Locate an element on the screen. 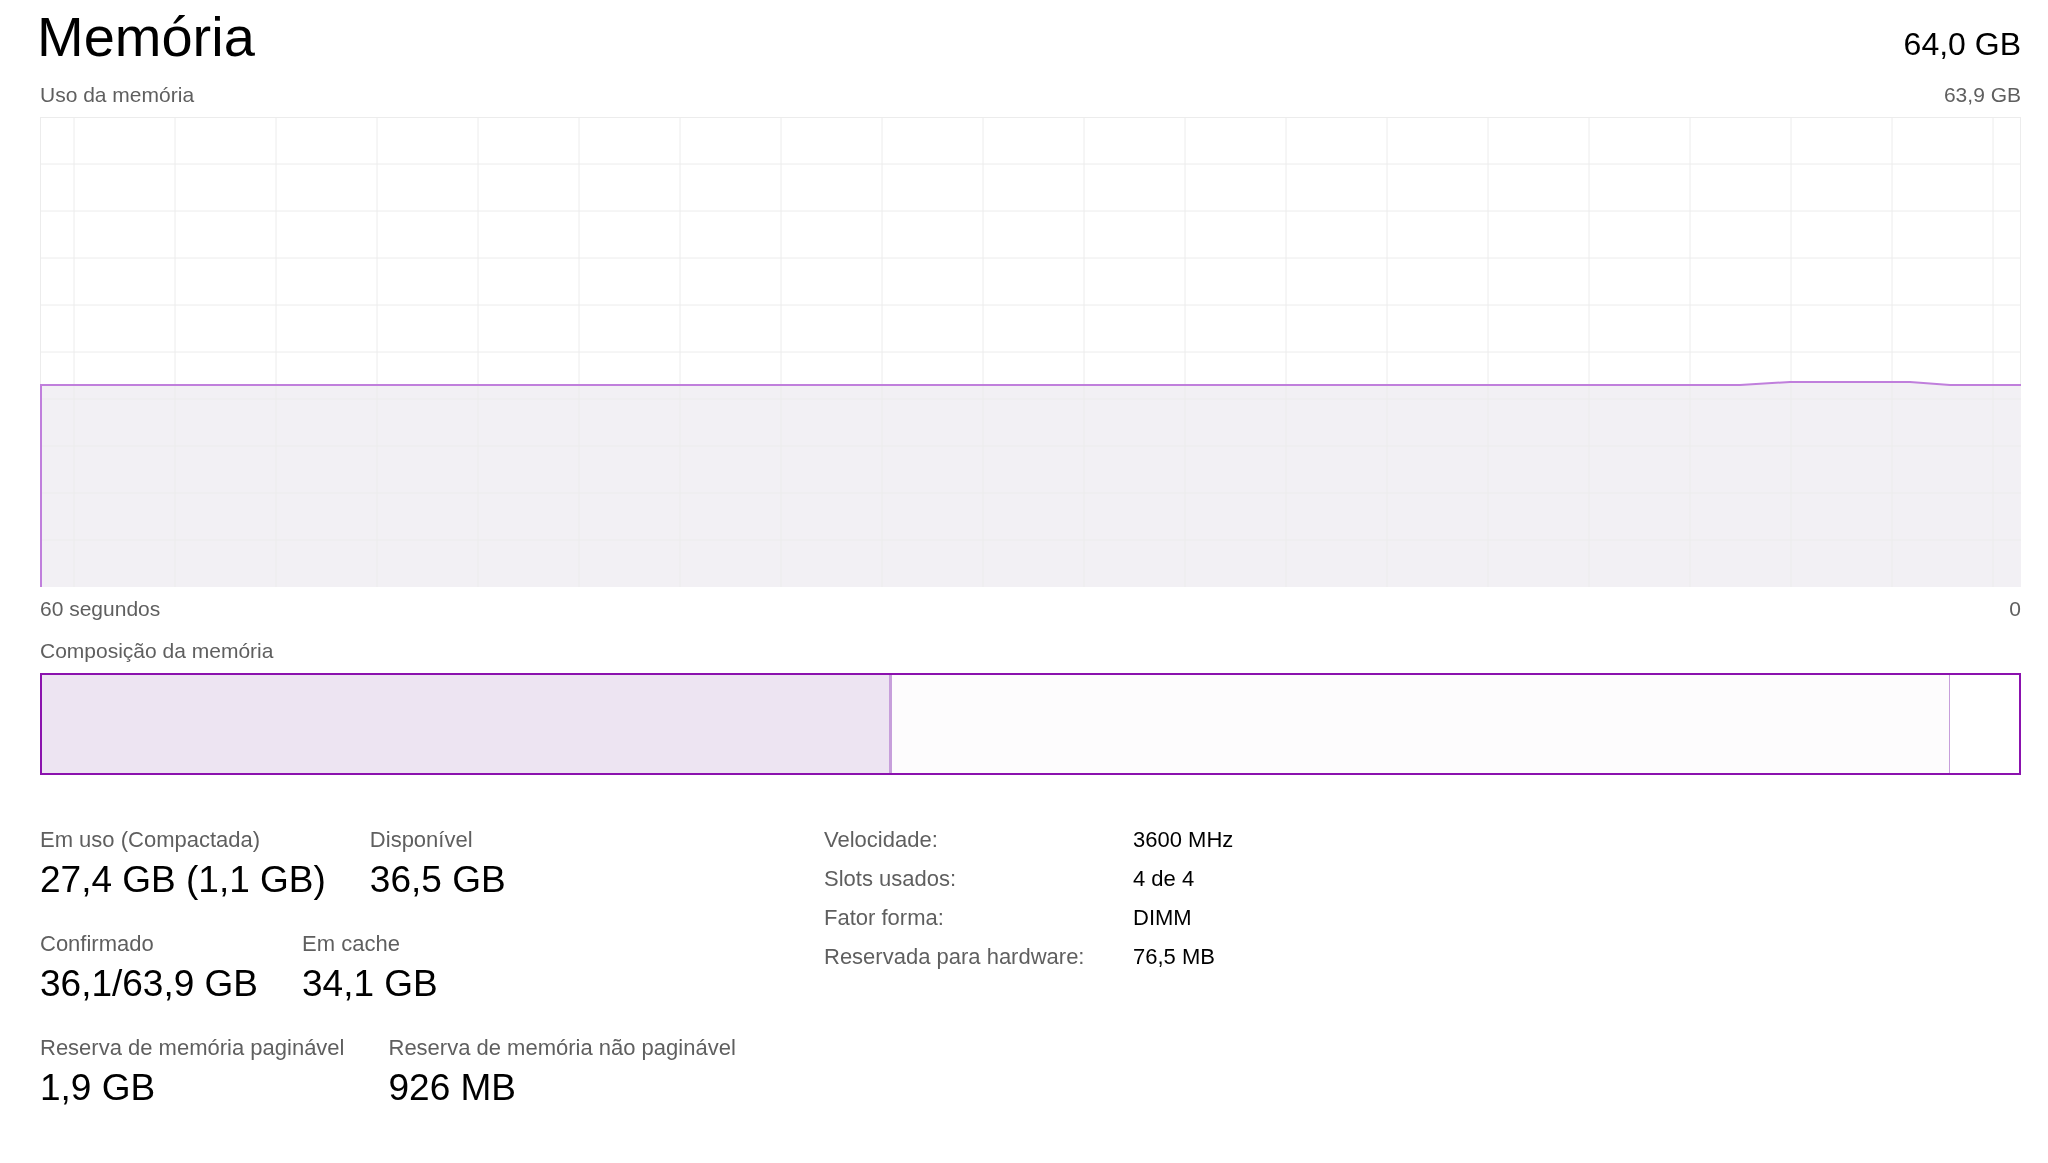  detail-value: DIMM is located at coordinates (1163, 918).